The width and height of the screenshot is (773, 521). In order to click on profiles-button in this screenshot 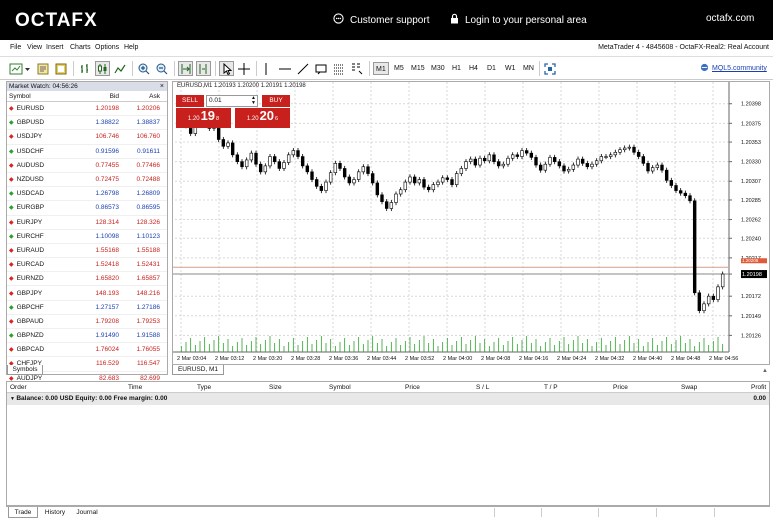, I will do `click(43, 68)`.